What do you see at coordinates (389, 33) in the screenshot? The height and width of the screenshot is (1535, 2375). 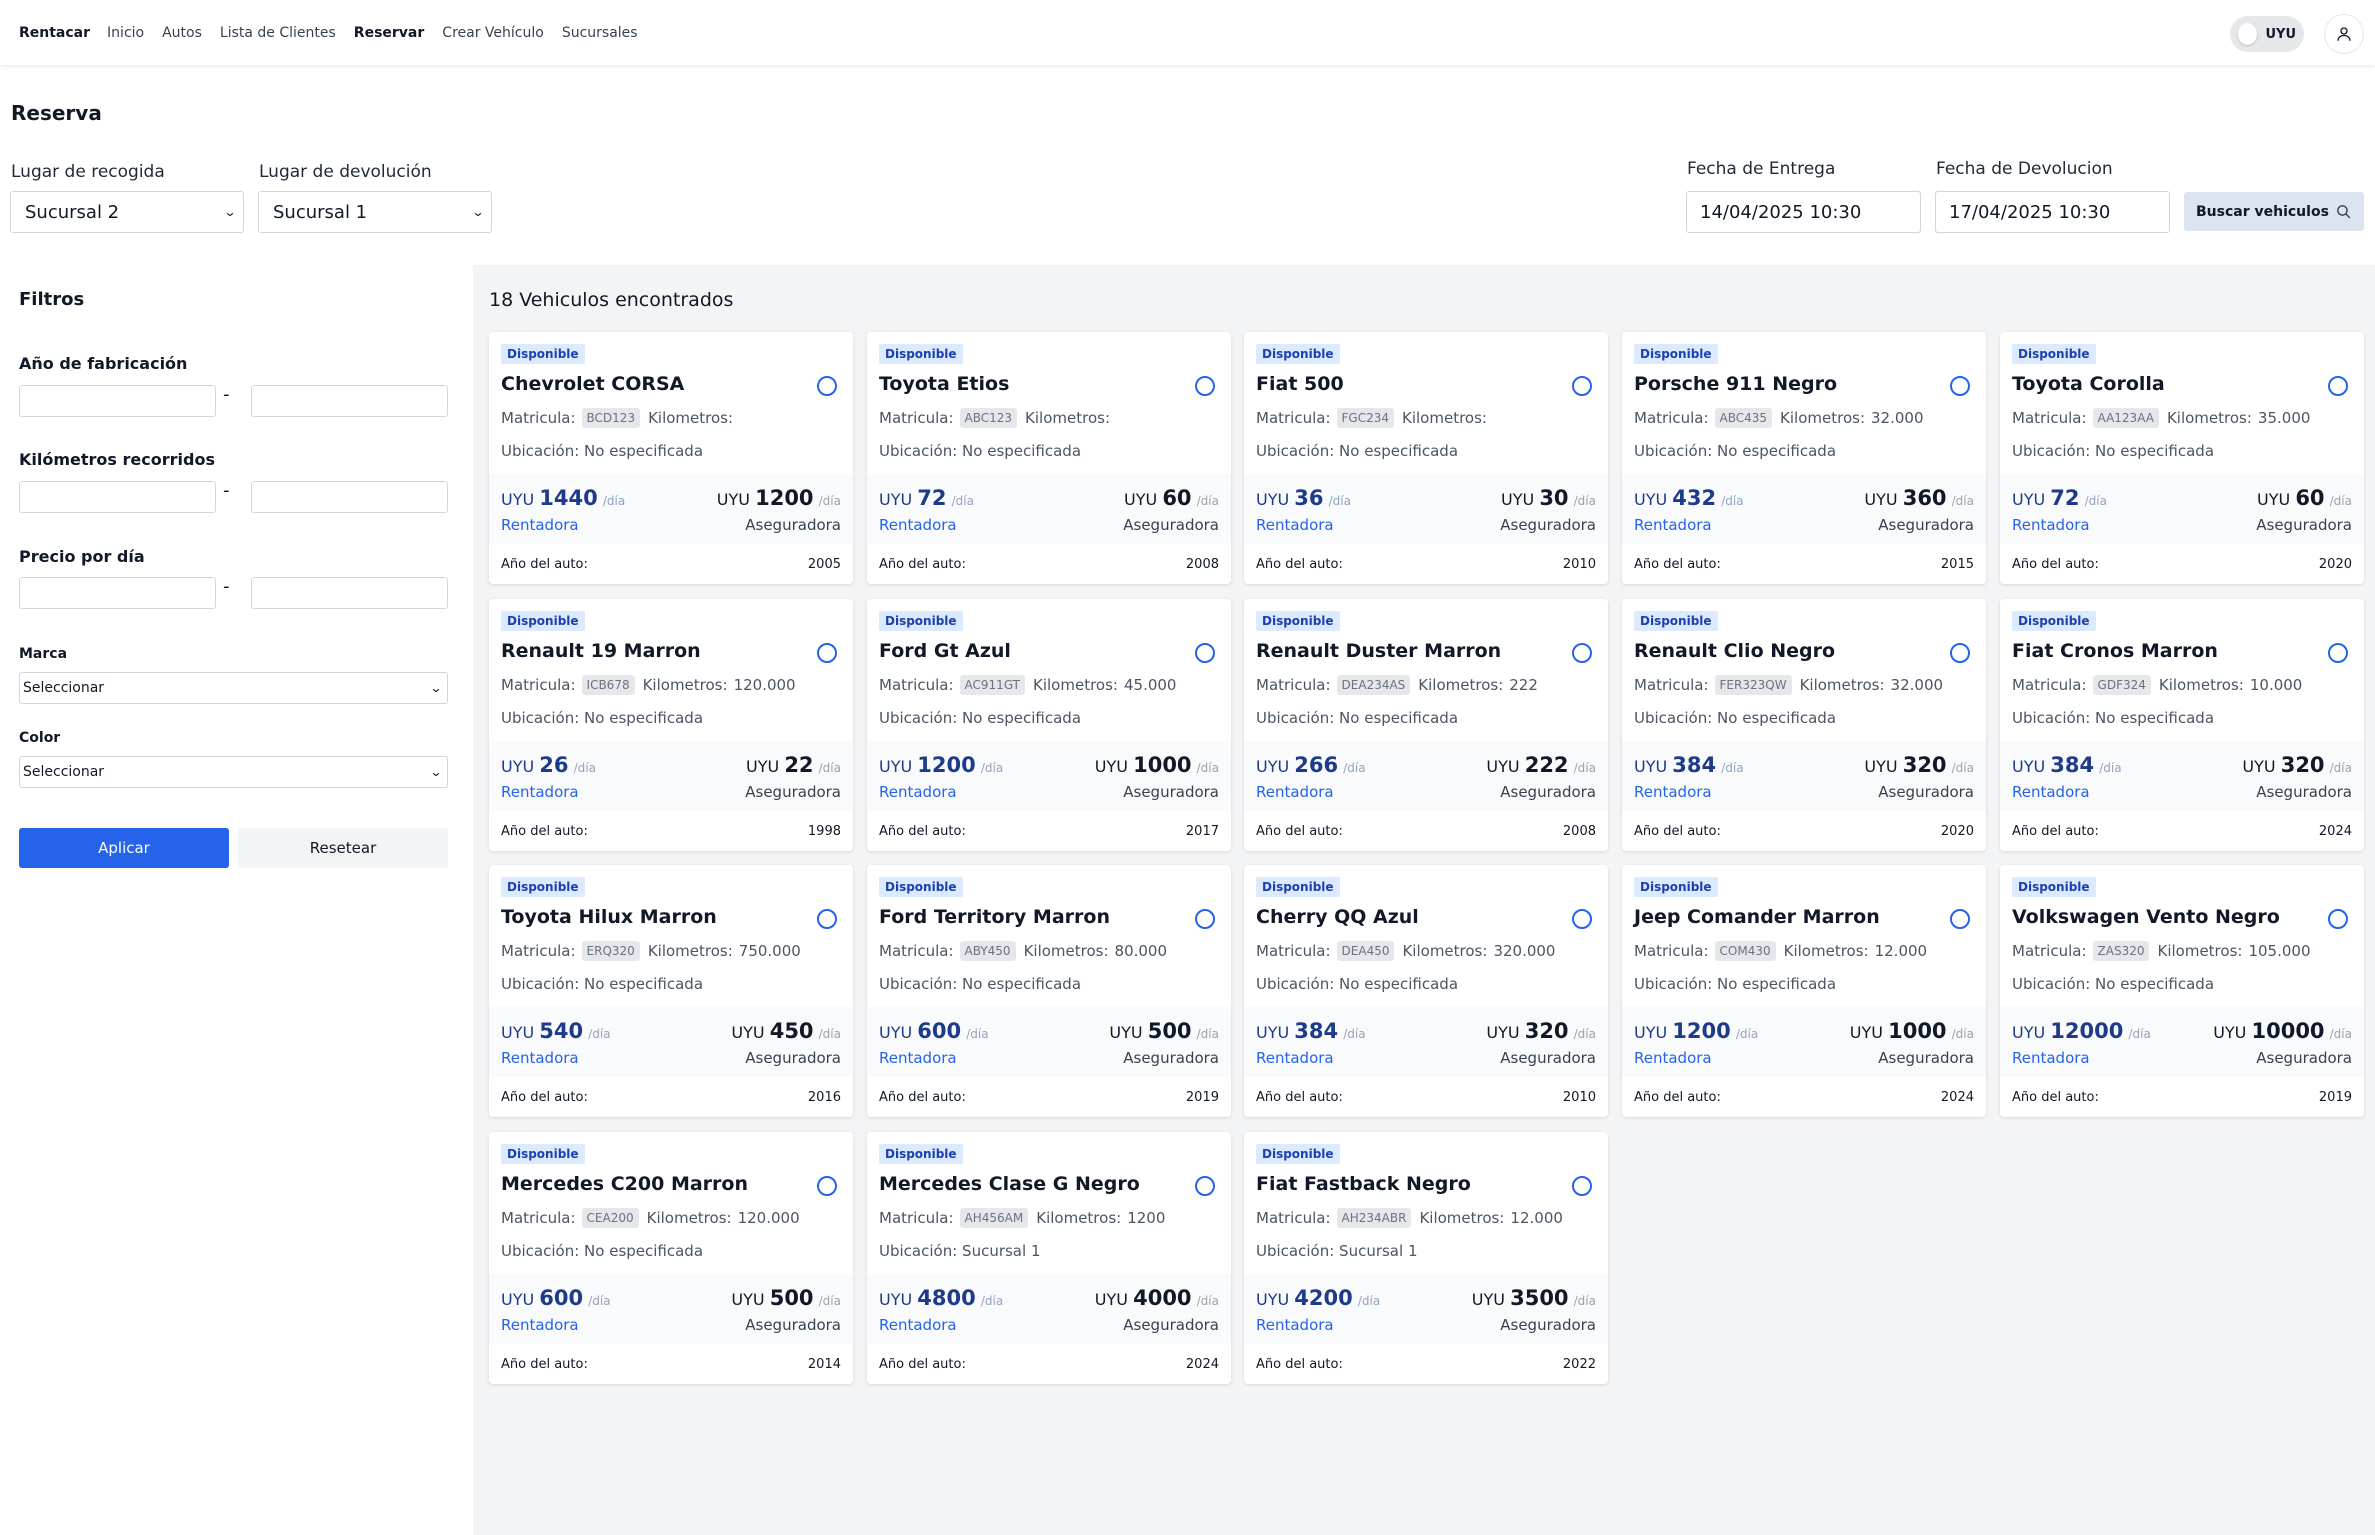 I see `nav-link-reservar: Reservar` at bounding box center [389, 33].